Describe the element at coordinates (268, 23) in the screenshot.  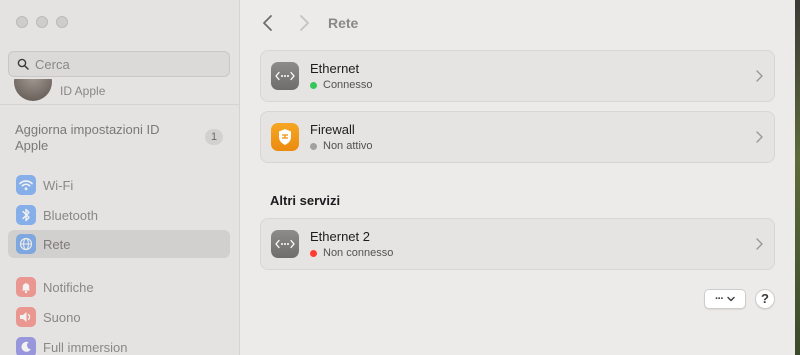
I see `back-chevron-icon` at that location.